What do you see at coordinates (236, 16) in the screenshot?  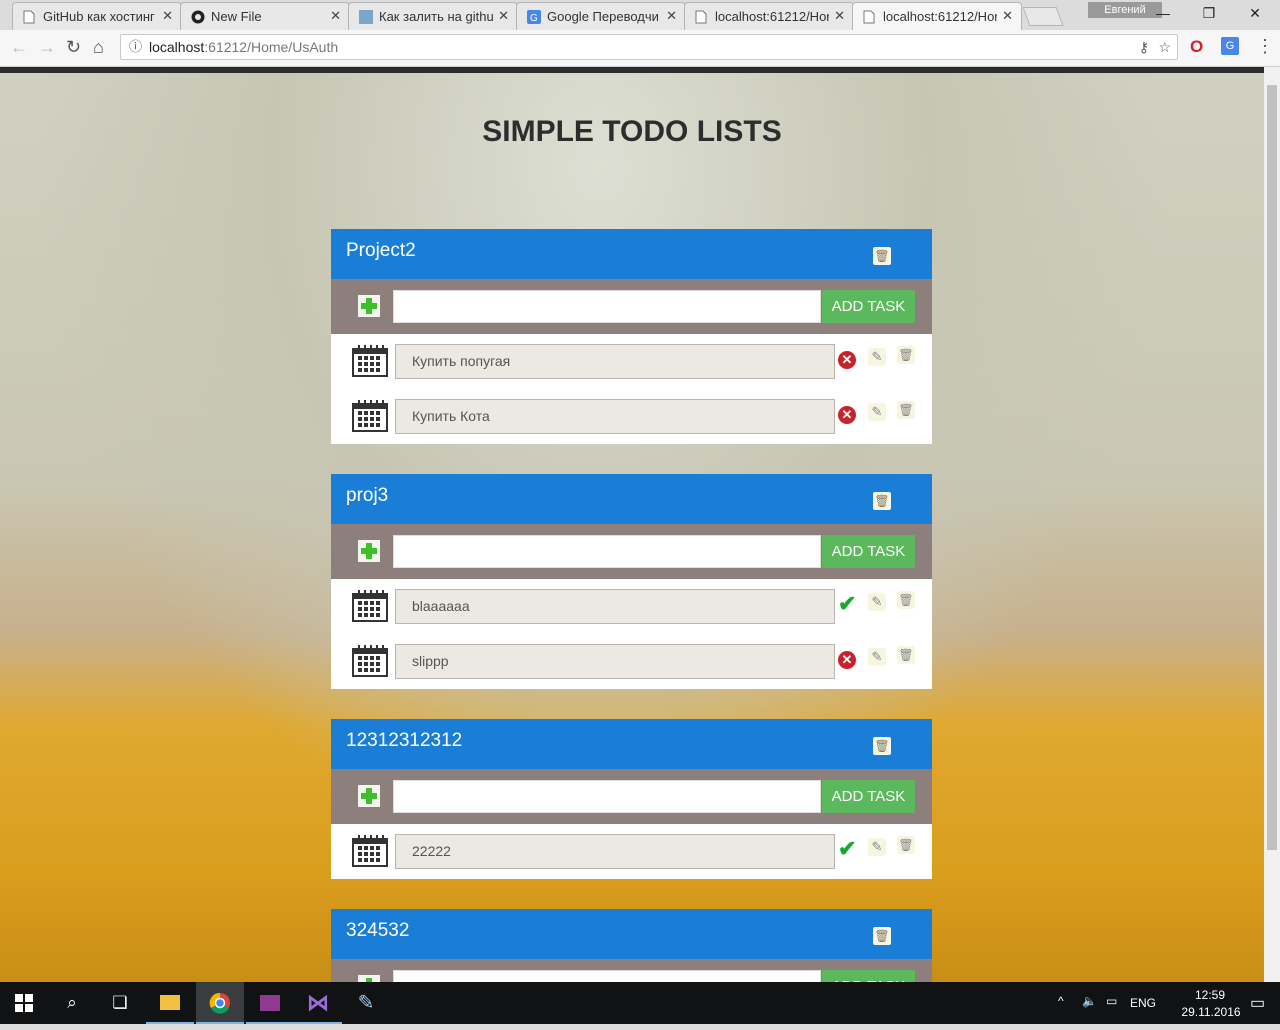 I see `tab-title: New File` at bounding box center [236, 16].